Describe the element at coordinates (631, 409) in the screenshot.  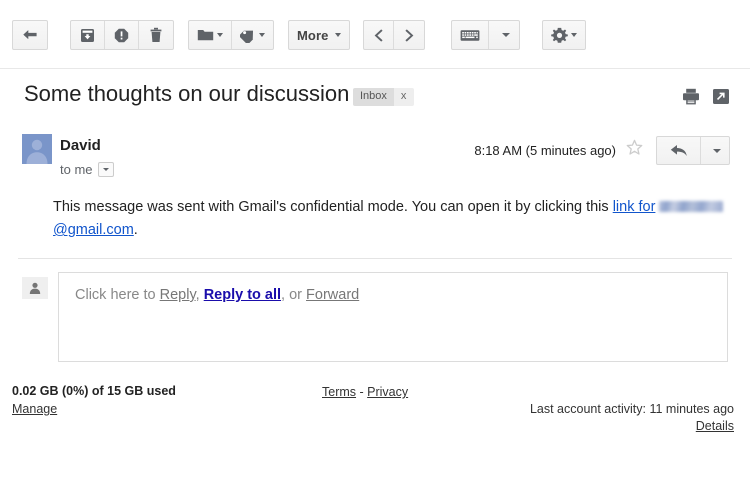
I see `last-activity-text: Last account activity: 11 minutes ago` at that location.